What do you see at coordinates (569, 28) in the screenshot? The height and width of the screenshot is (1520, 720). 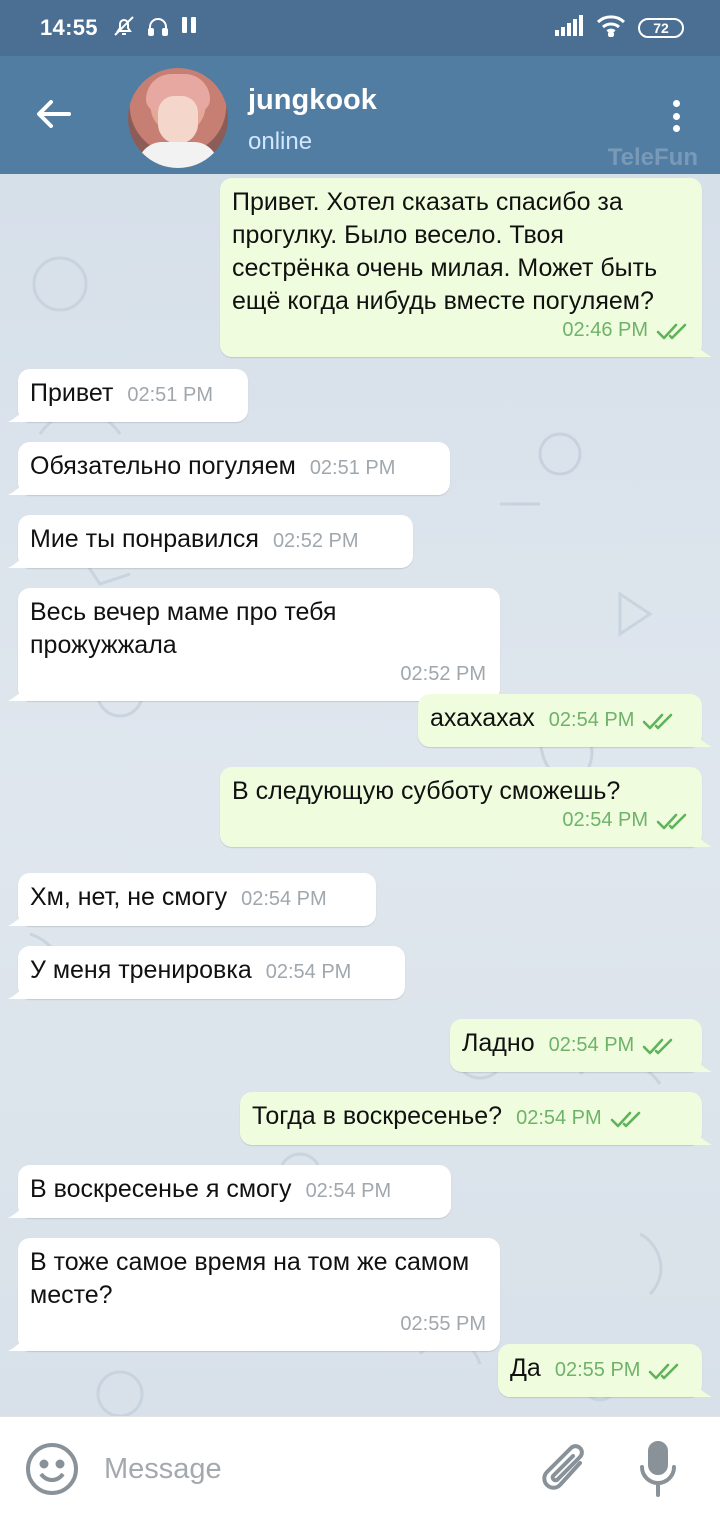 I see `signal-icon` at bounding box center [569, 28].